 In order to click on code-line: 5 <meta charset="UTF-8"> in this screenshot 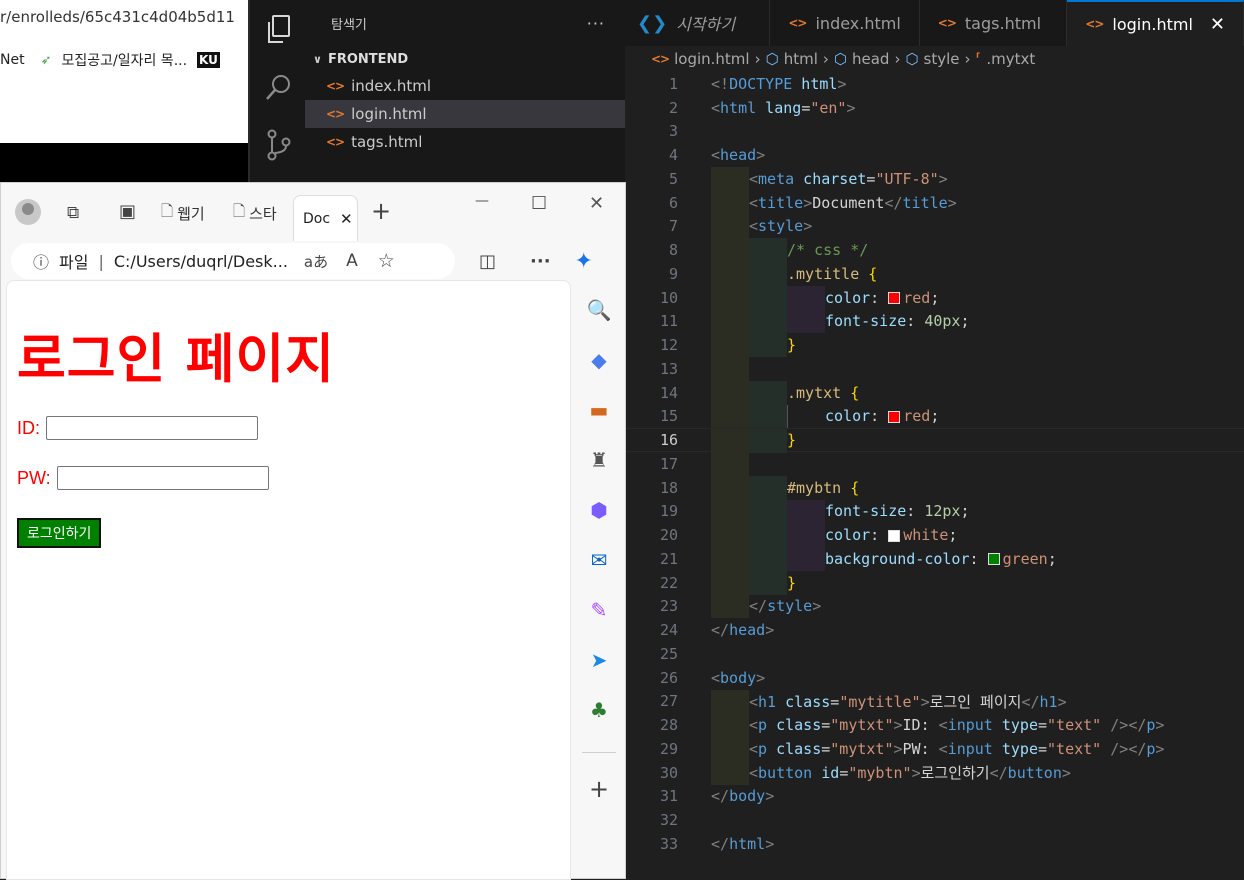, I will do `click(934, 179)`.